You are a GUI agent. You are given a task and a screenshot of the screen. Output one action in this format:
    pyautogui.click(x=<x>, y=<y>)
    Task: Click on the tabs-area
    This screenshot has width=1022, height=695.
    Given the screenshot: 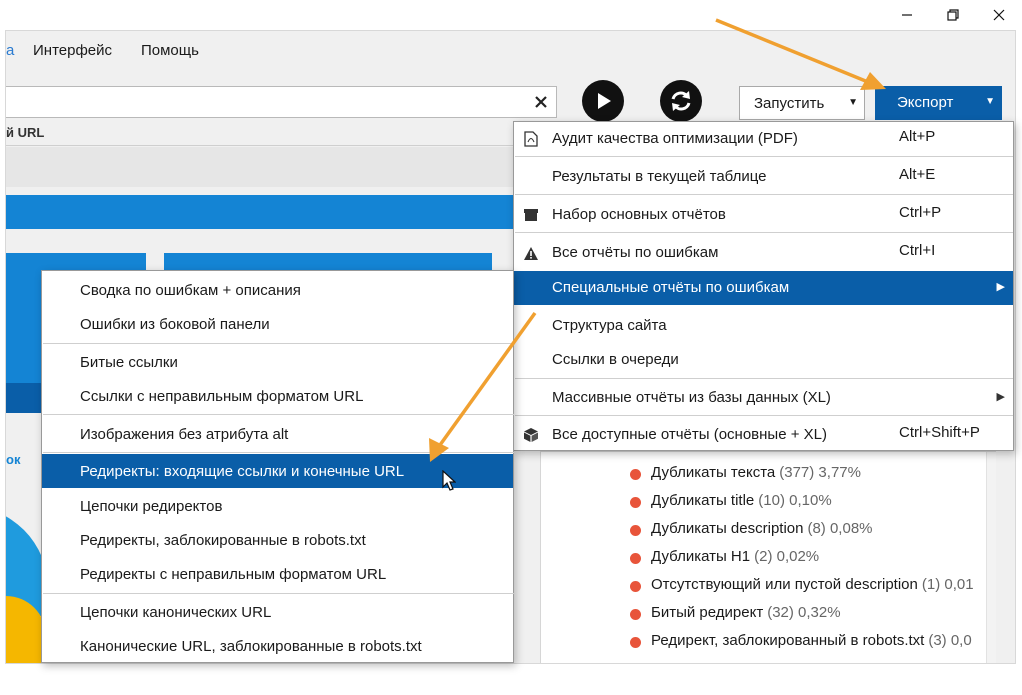 What is the action you would take?
    pyautogui.click(x=263, y=167)
    